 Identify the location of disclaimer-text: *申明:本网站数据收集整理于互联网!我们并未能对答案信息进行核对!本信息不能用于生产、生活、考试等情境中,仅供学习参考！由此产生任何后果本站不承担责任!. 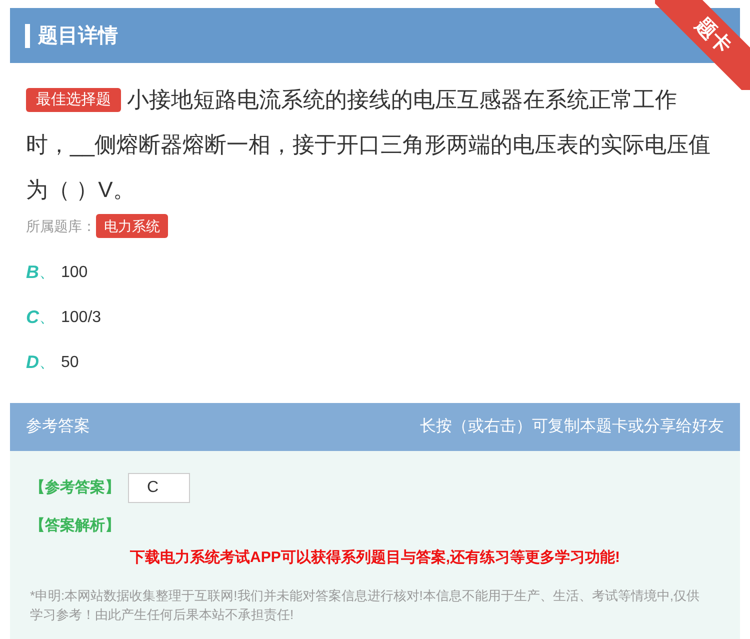
(365, 605).